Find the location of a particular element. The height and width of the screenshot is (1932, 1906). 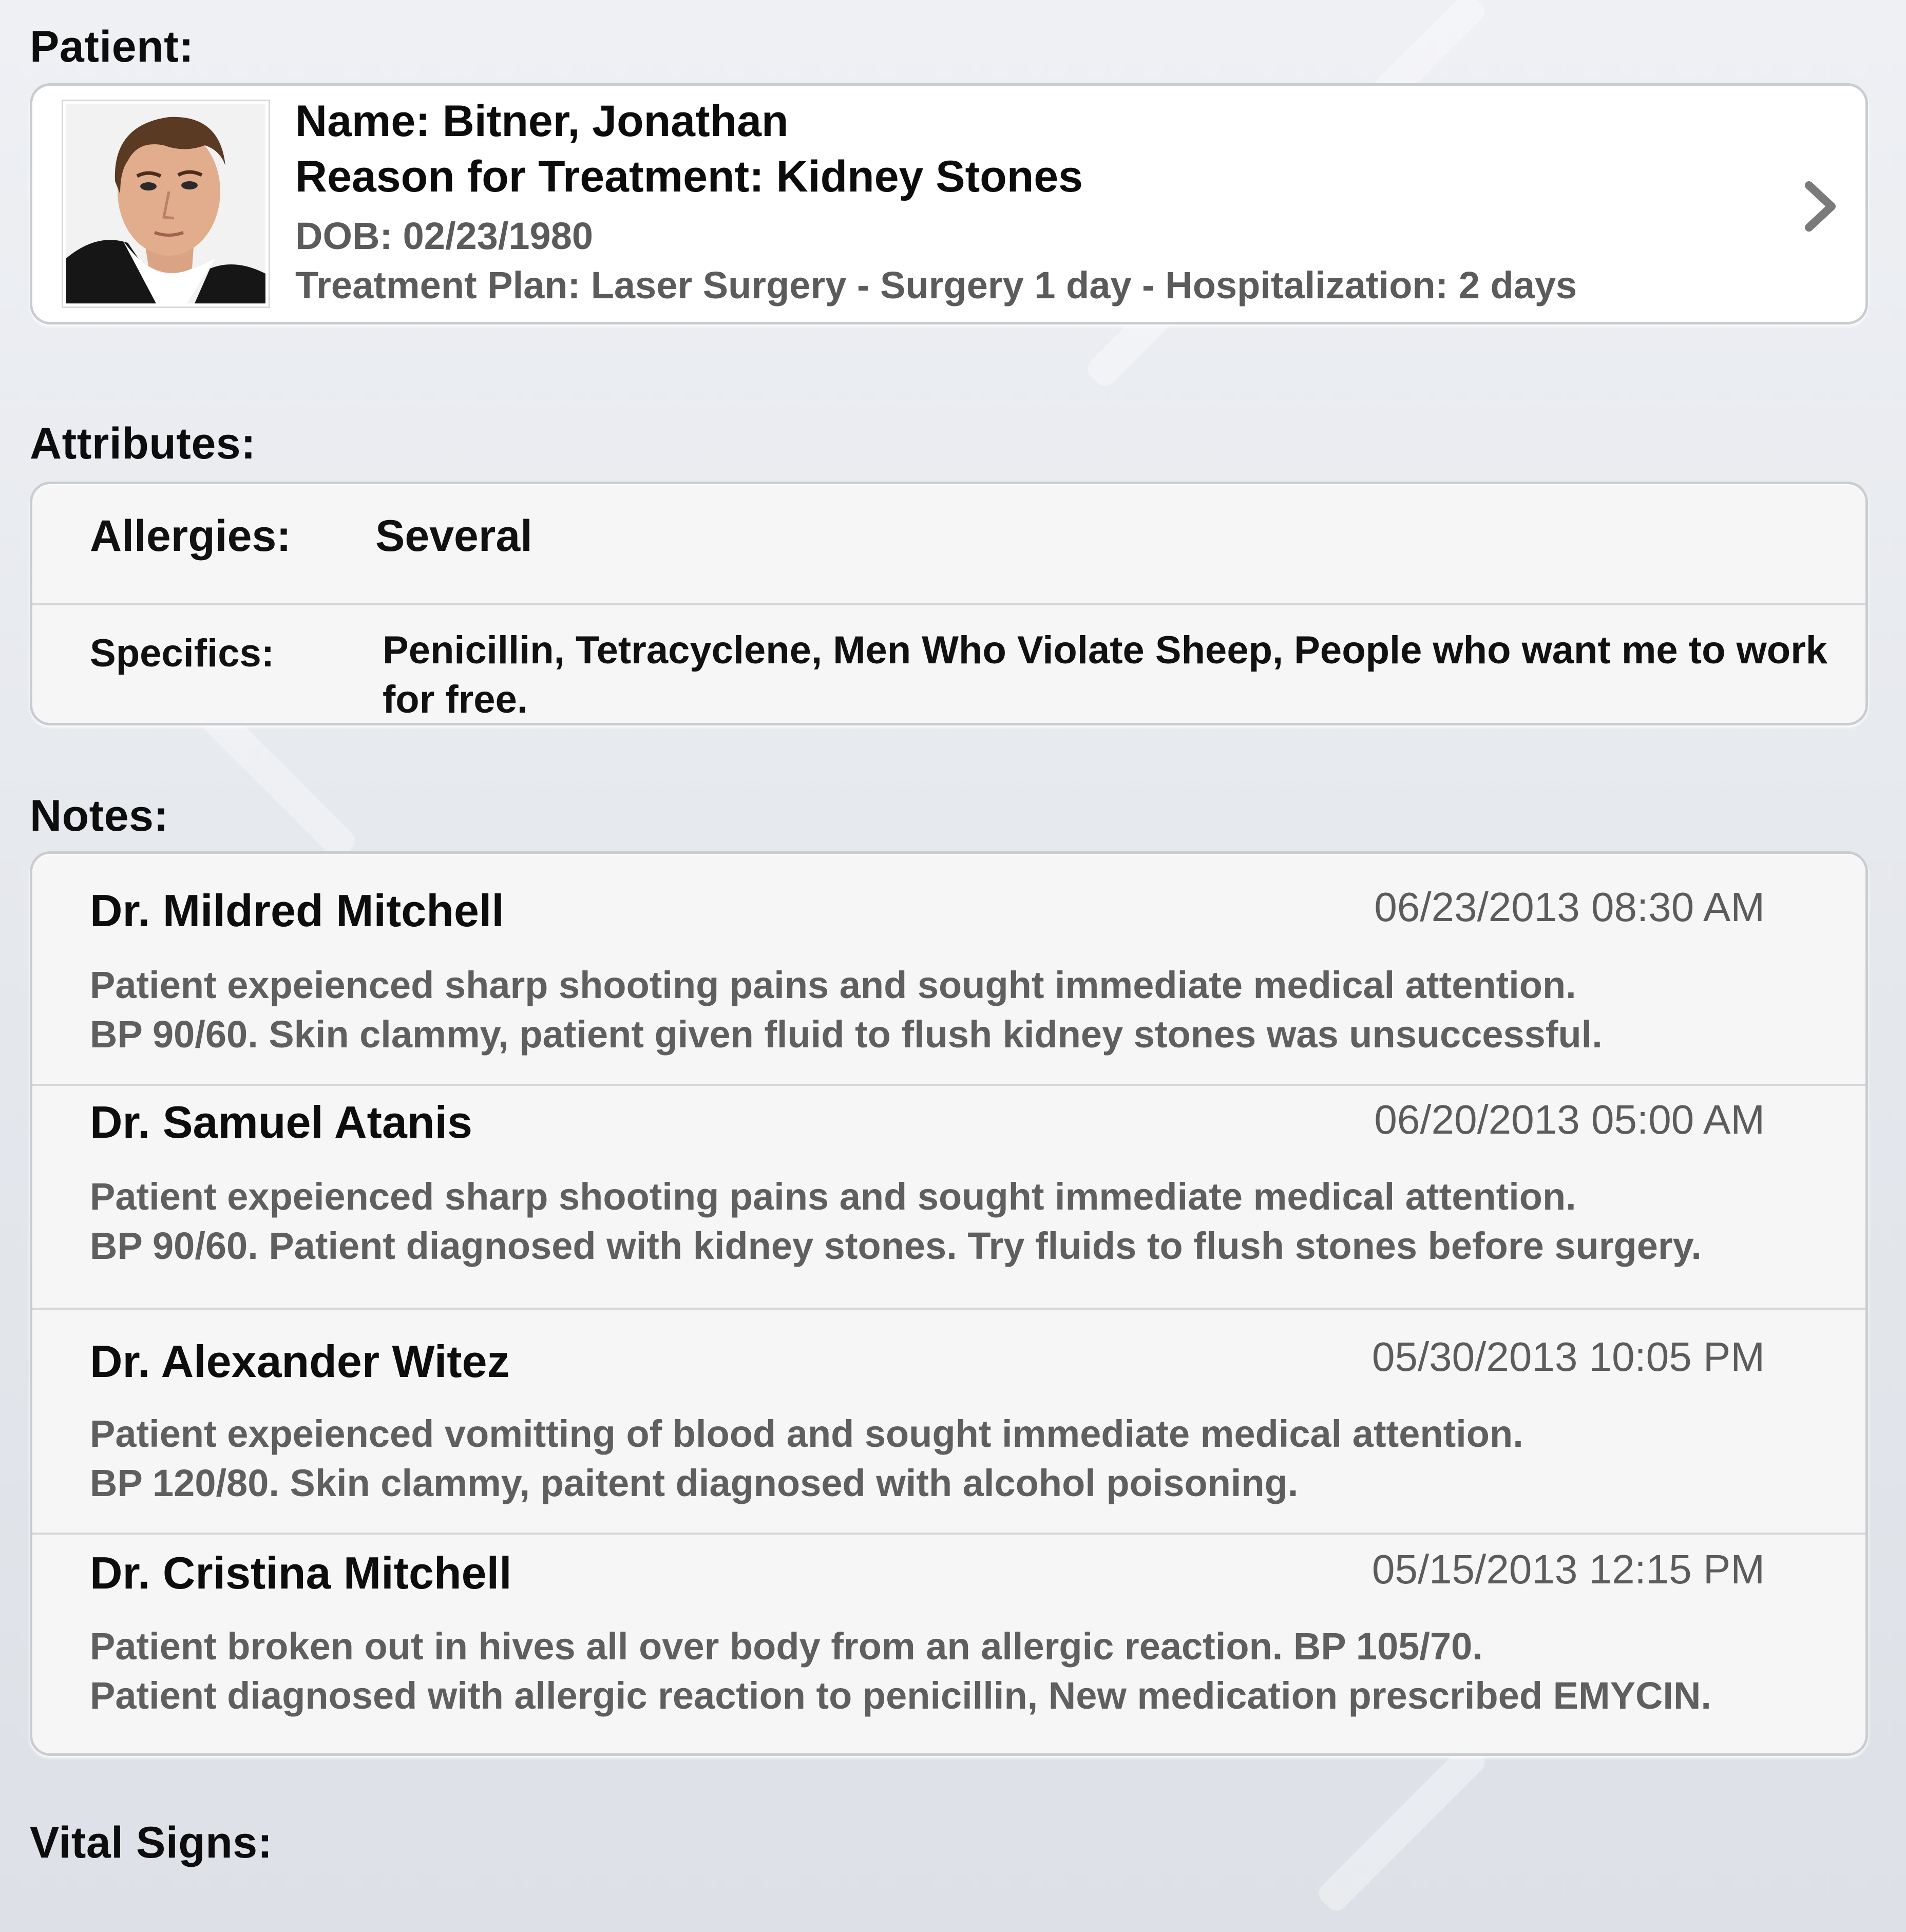

attribute-row-allergies: Allergies: Several is located at coordinates (948, 545).